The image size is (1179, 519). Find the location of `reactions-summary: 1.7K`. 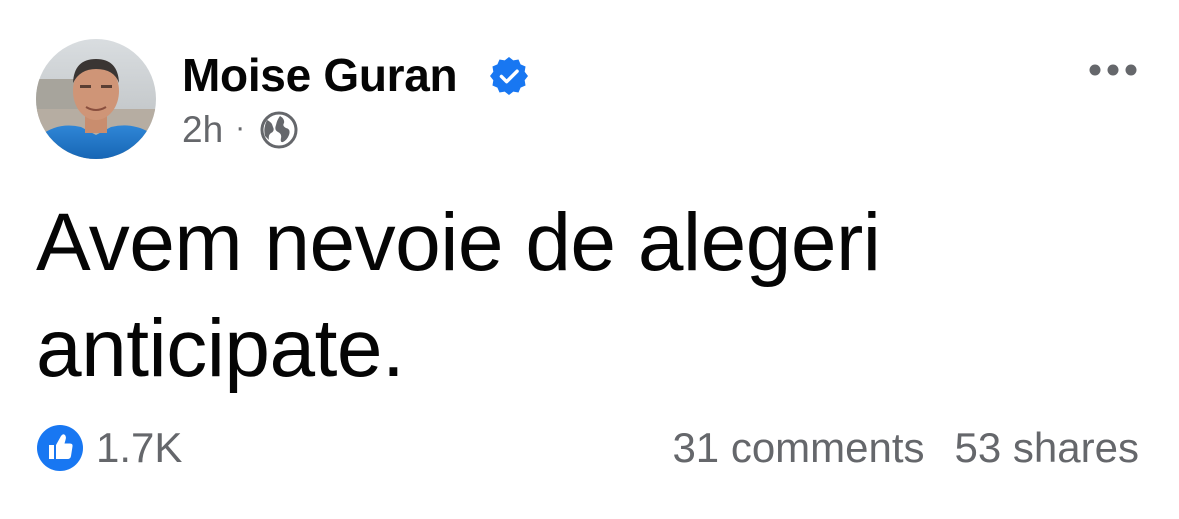

reactions-summary: 1.7K is located at coordinates (109, 448).